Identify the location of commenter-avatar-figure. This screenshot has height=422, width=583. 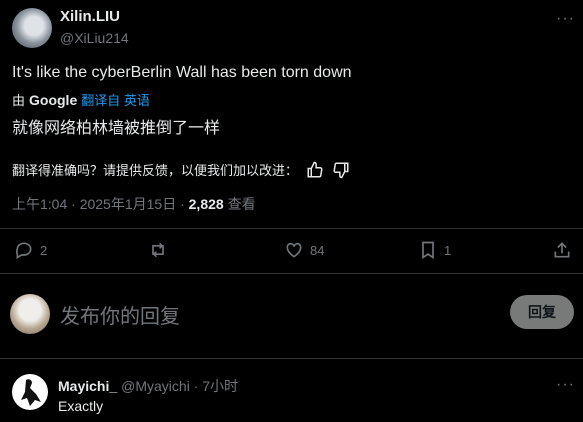
(31, 392).